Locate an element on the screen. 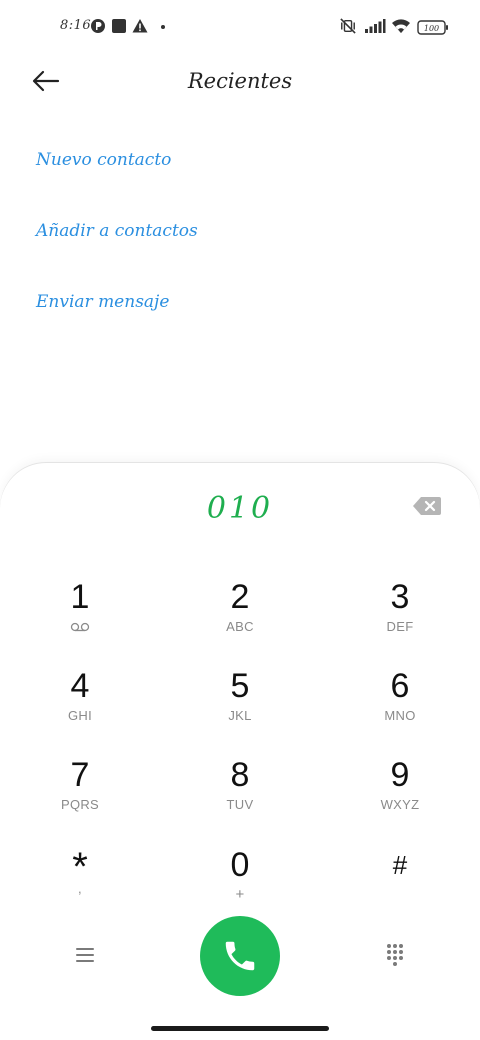 This screenshot has height=1040, width=480. page-title: Recientes is located at coordinates (240, 81).